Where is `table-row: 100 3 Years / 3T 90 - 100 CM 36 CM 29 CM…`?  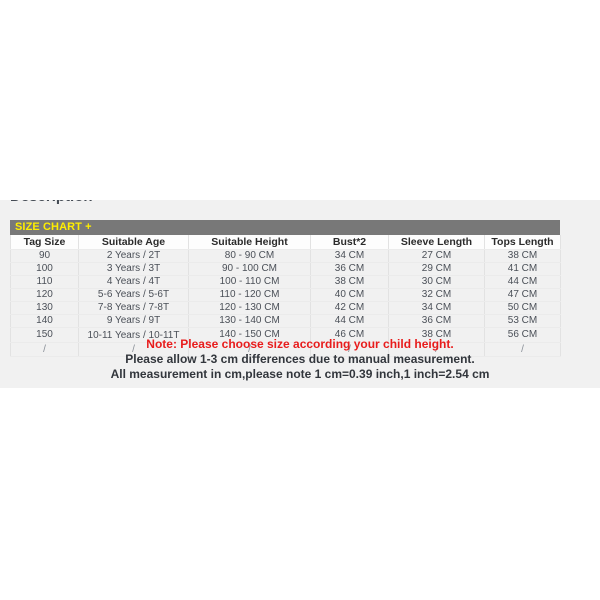 table-row: 100 3 Years / 3T 90 - 100 CM 36 CM 29 CM… is located at coordinates (285, 269).